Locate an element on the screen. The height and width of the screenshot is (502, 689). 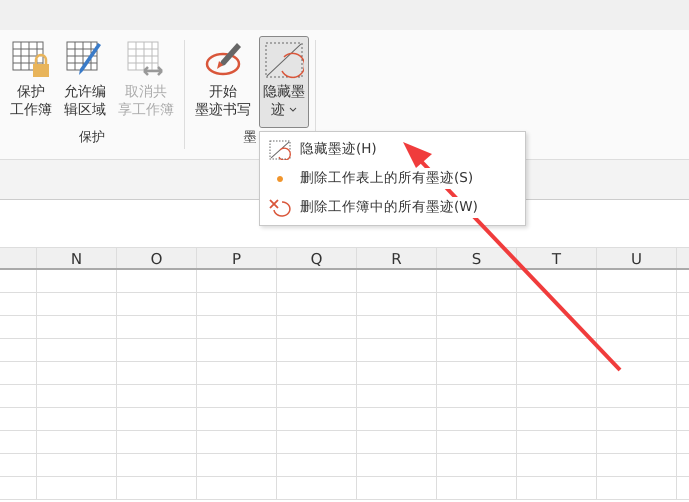
column-header: U is located at coordinates (637, 258).